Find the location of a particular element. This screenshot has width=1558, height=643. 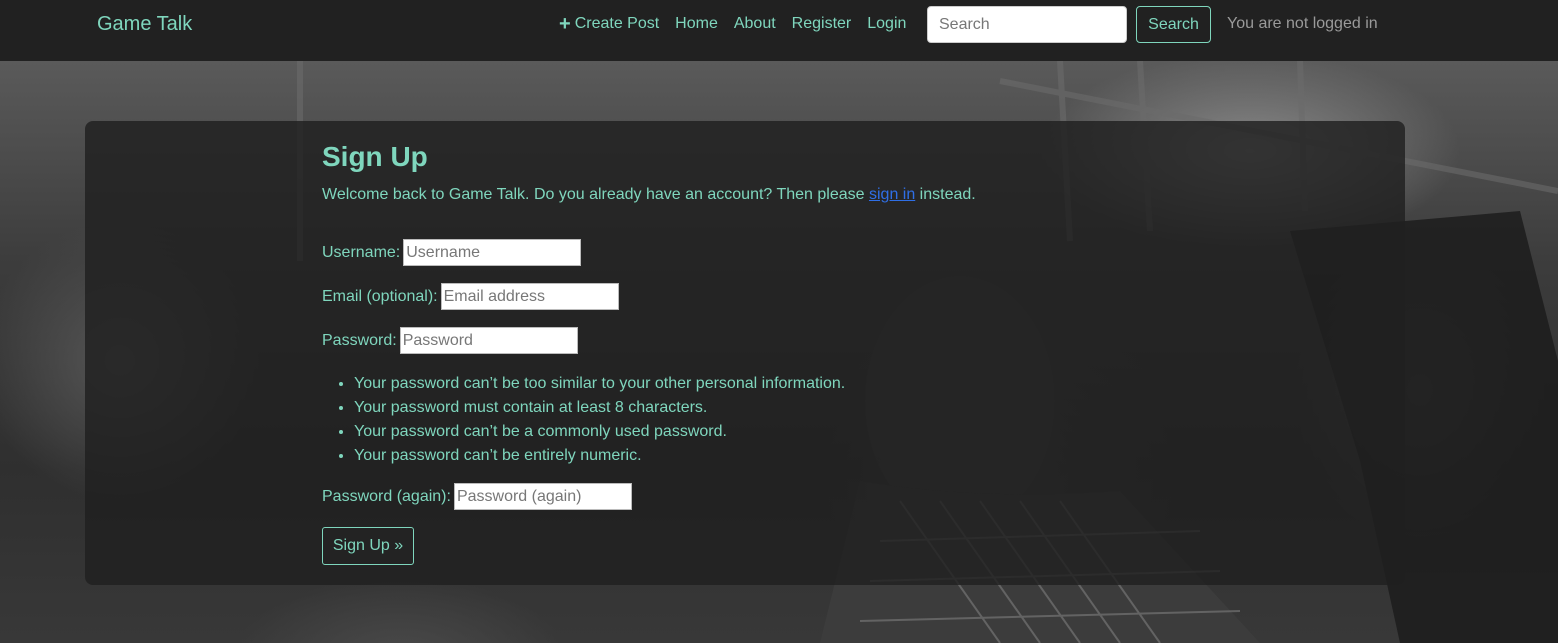

nav-links: + Create Post Home About Register Login is located at coordinates (732, 24).